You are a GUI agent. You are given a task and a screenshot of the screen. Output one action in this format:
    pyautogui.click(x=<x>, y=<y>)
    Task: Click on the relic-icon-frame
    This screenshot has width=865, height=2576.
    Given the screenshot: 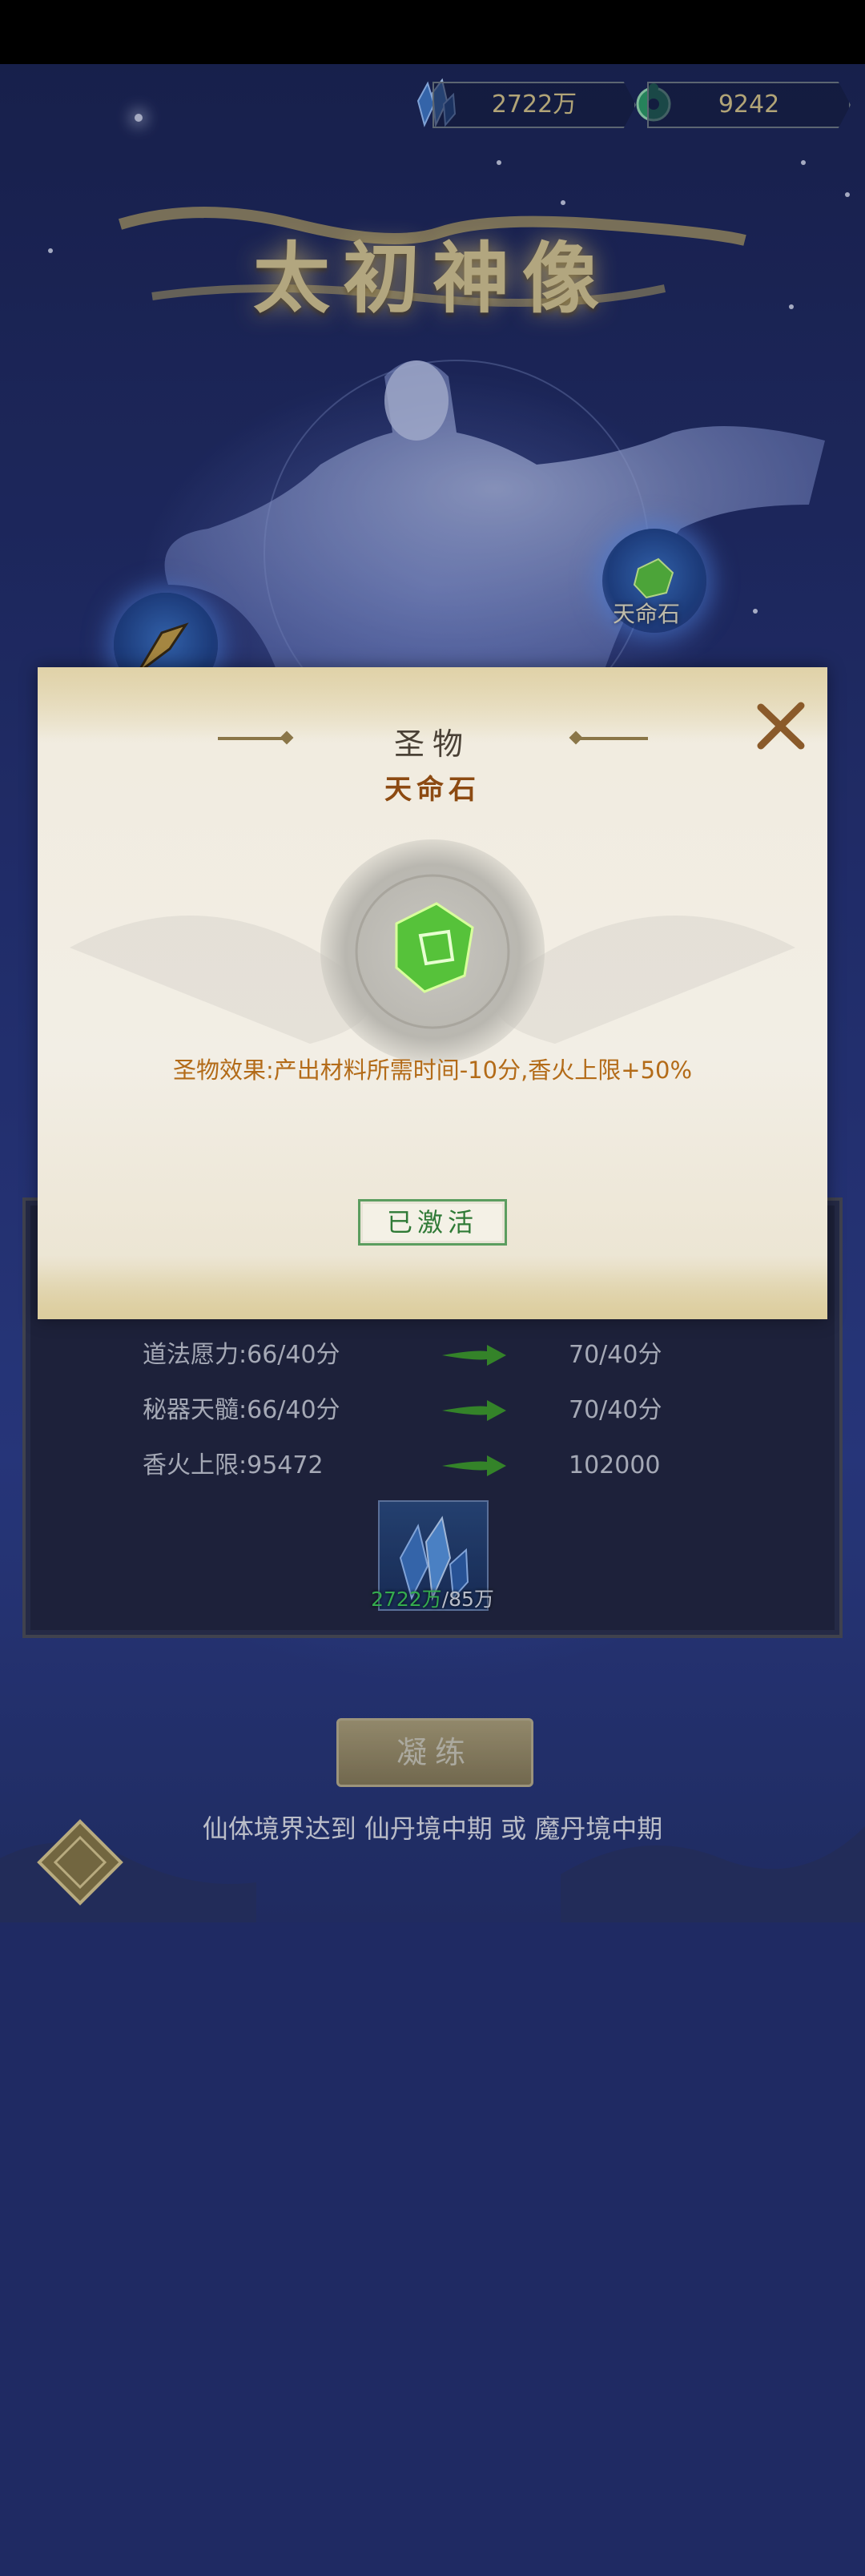 What is the action you would take?
    pyautogui.click(x=432, y=952)
    